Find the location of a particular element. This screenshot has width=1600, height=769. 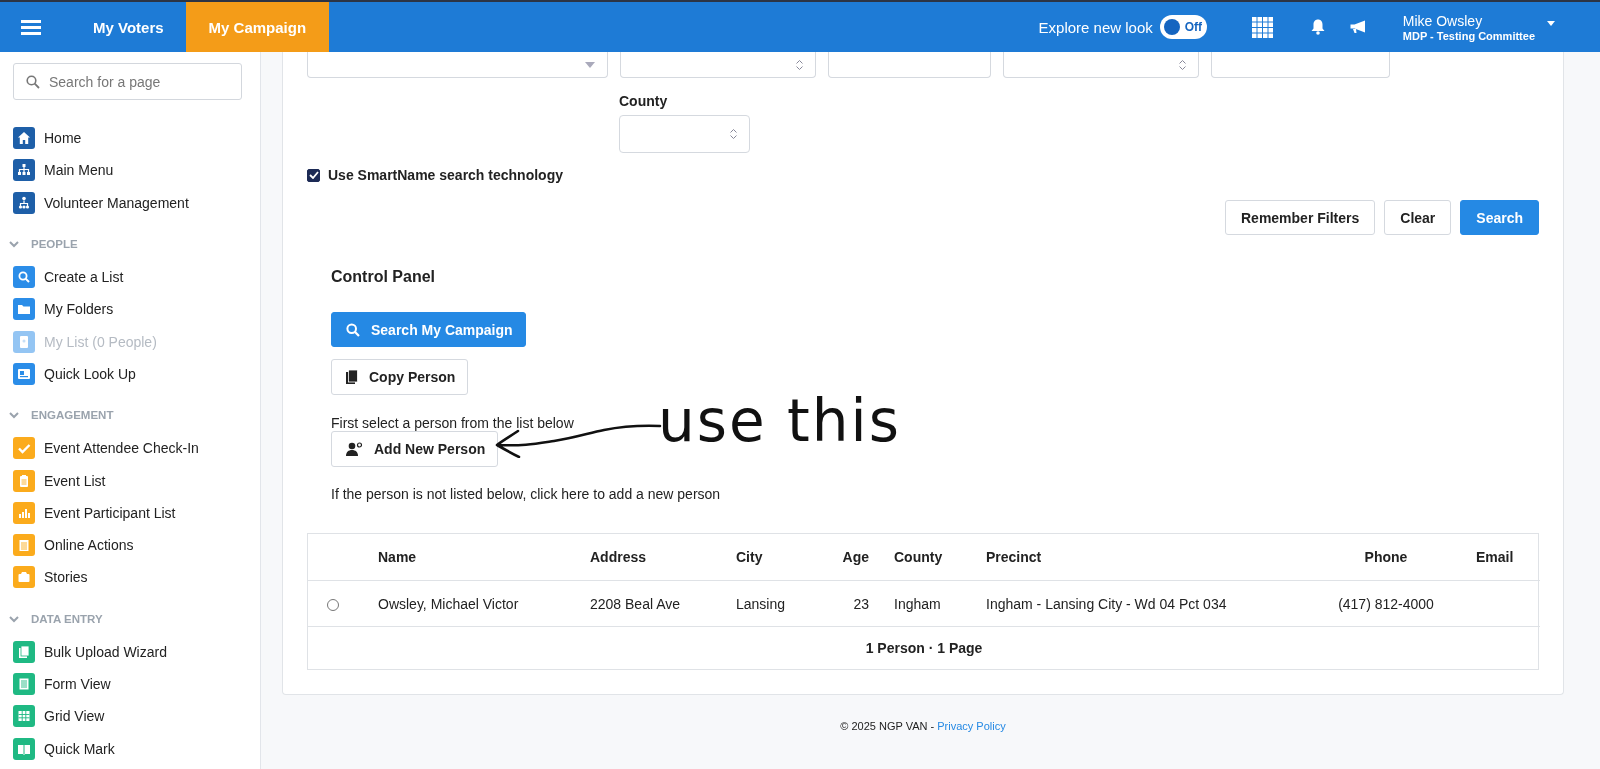

sidebar-item: Quick Look Up is located at coordinates (90, 373).